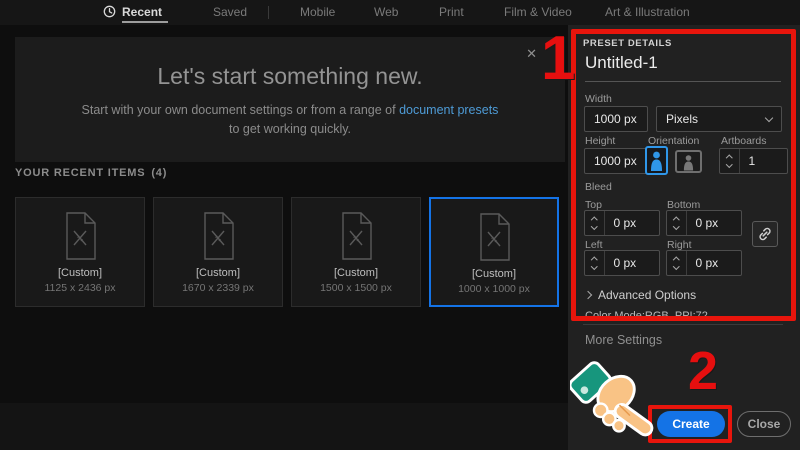  I want to click on document-name-input: Untitled-1, so click(621, 63).